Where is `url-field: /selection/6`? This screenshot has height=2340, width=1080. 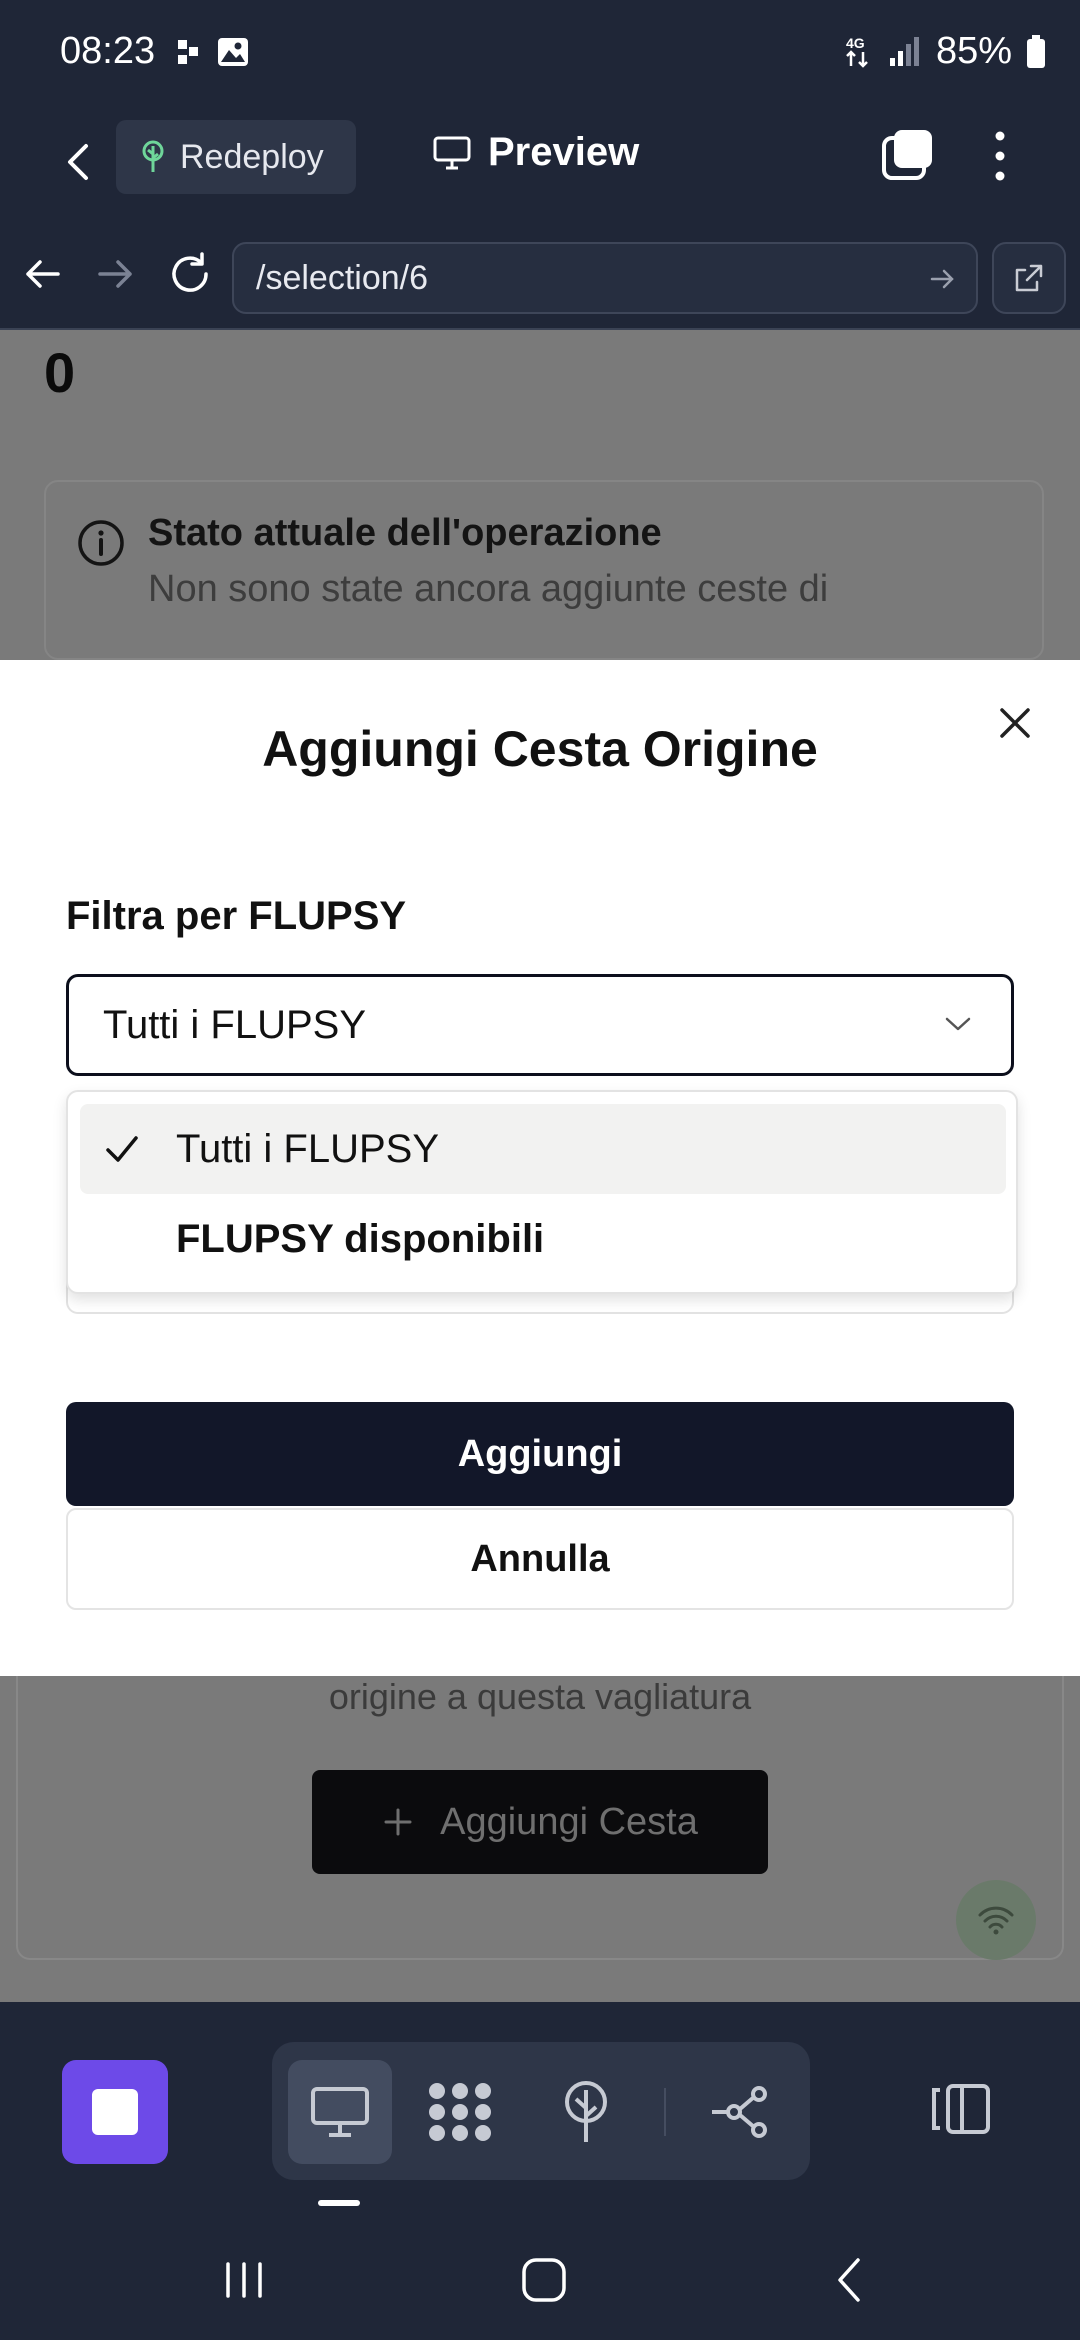
url-field: /selection/6 is located at coordinates (605, 278).